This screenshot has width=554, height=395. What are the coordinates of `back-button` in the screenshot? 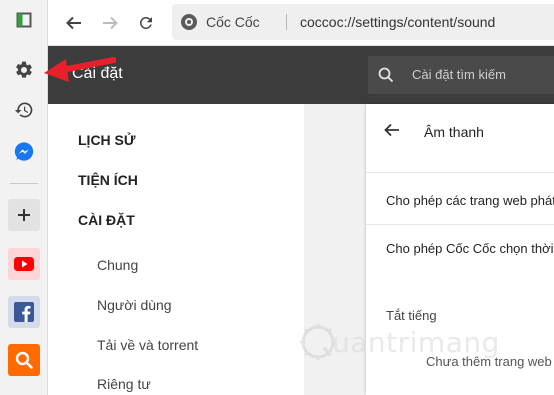 It's located at (74, 23).